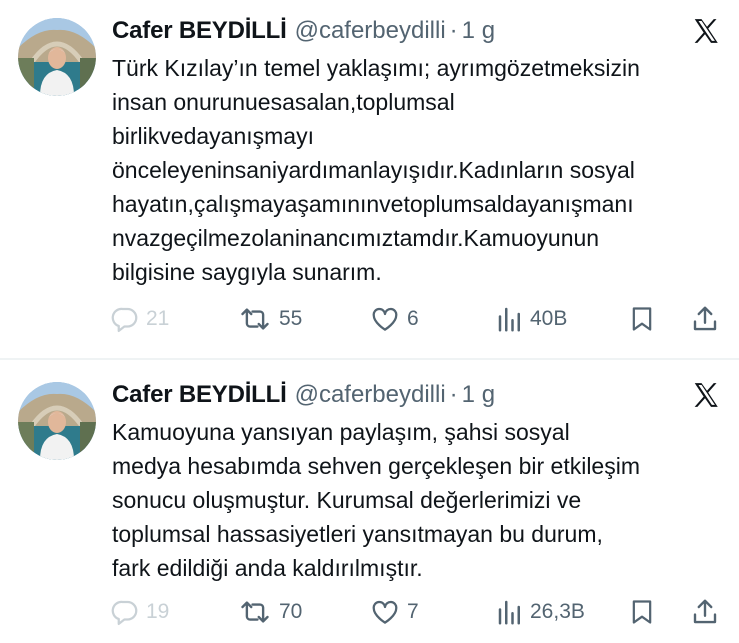 The height and width of the screenshot is (643, 739). Describe the element at coordinates (557, 611) in the screenshot. I see `views-count: 26,3B` at that location.